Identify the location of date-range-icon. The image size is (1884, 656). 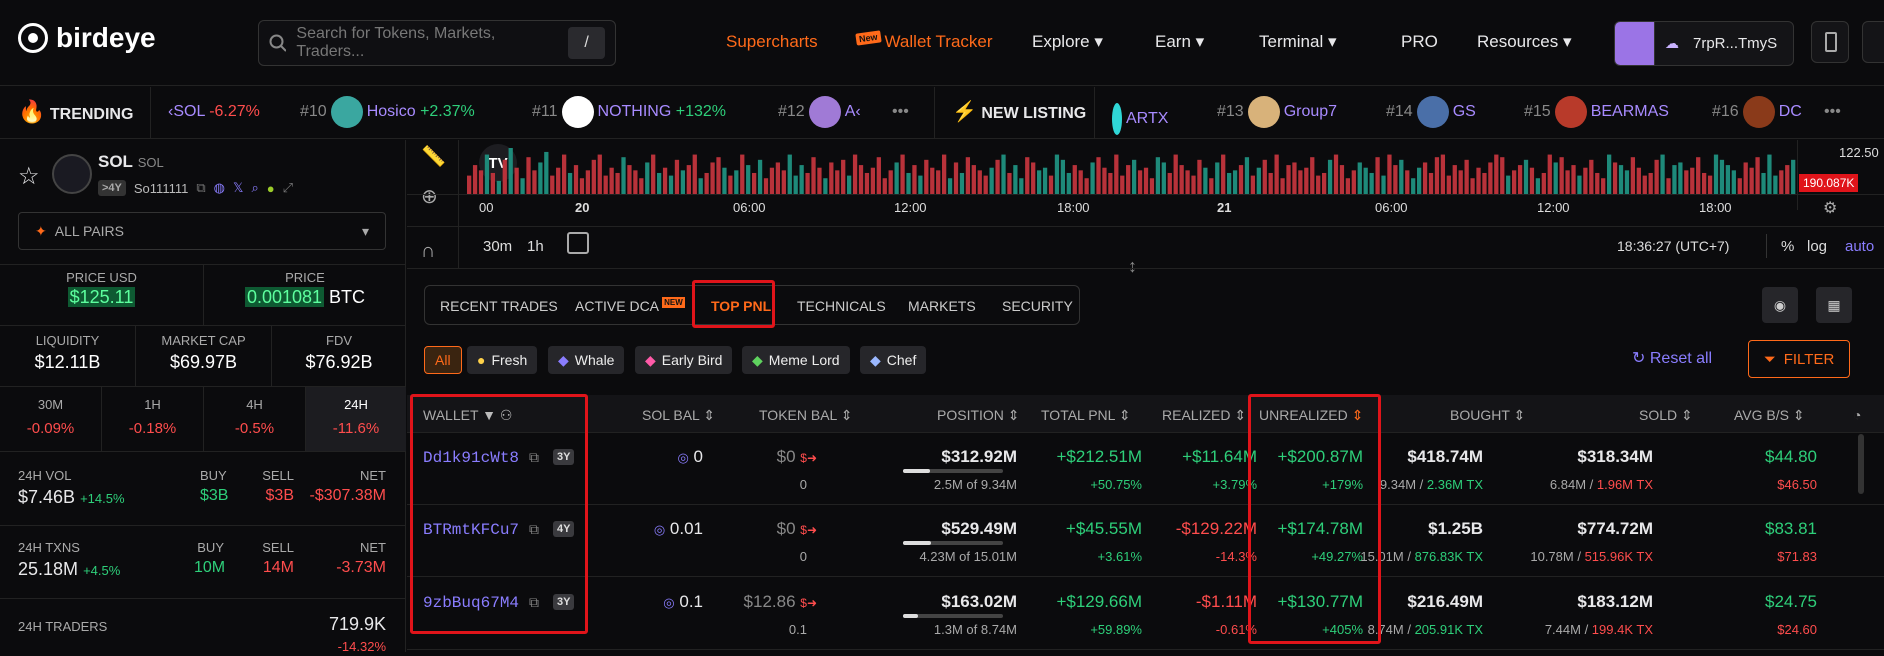
(578, 243).